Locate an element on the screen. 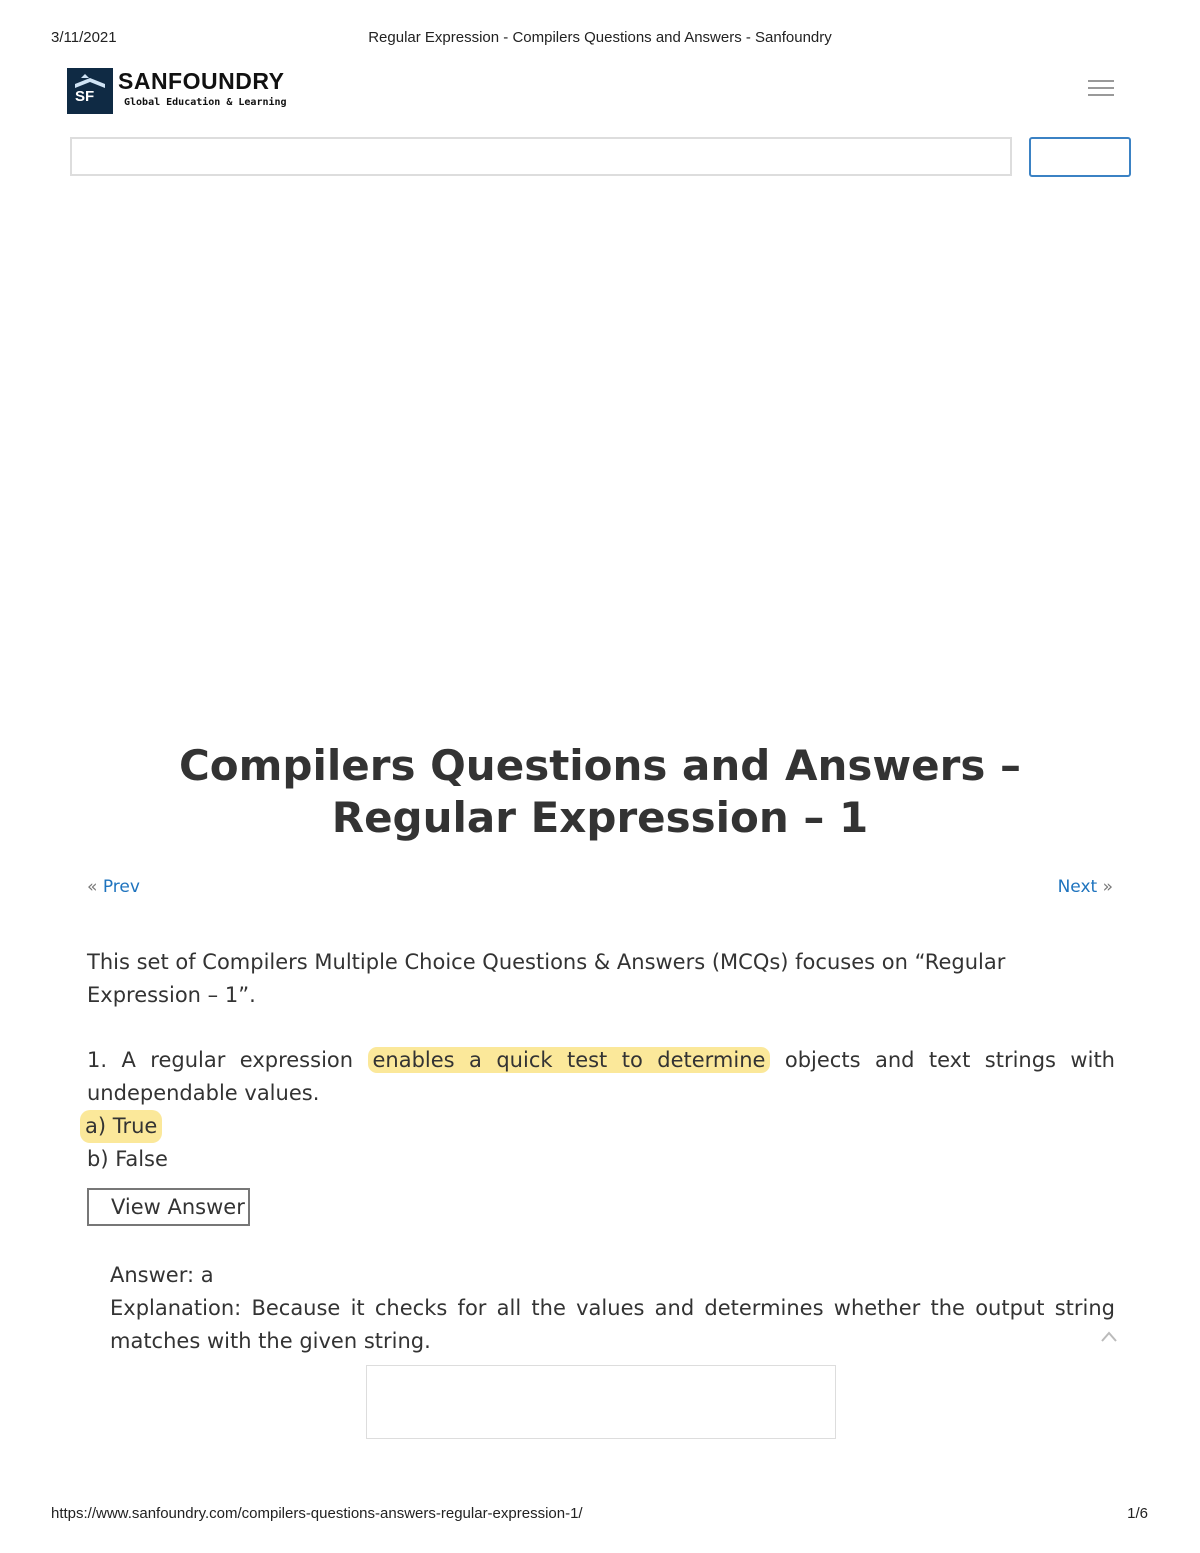 This screenshot has width=1200, height=1553. logo-badge: SF is located at coordinates (90, 91).